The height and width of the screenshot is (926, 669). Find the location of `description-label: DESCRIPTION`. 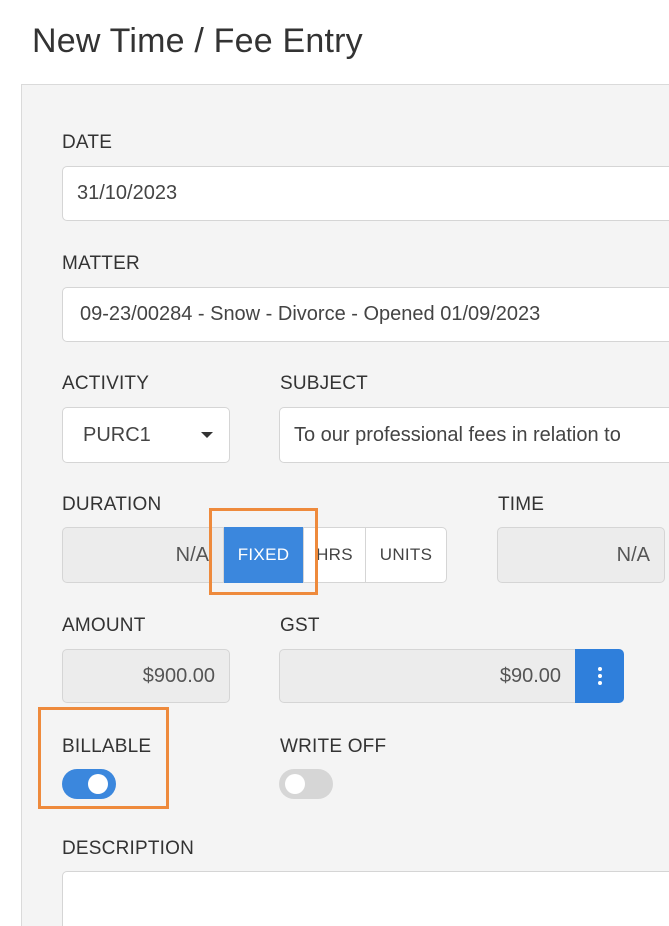

description-label: DESCRIPTION is located at coordinates (128, 848).